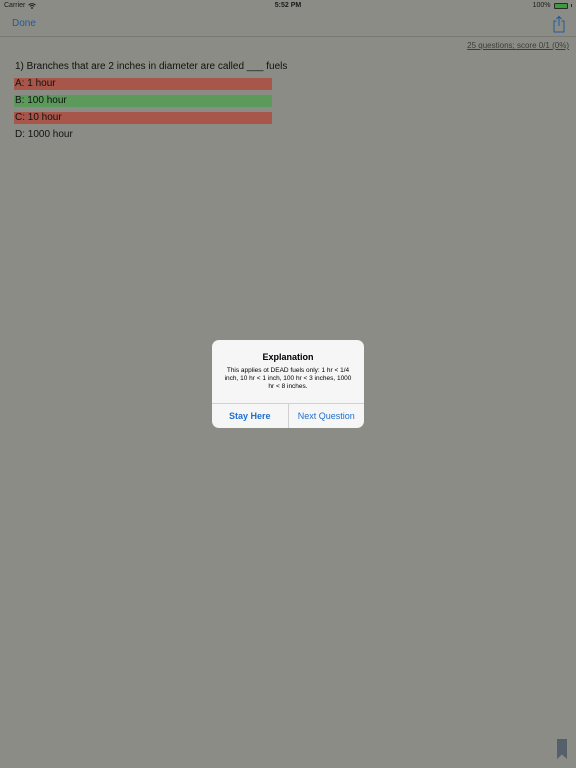 The width and height of the screenshot is (576, 768). I want to click on bookmark-icon, so click(562, 749).